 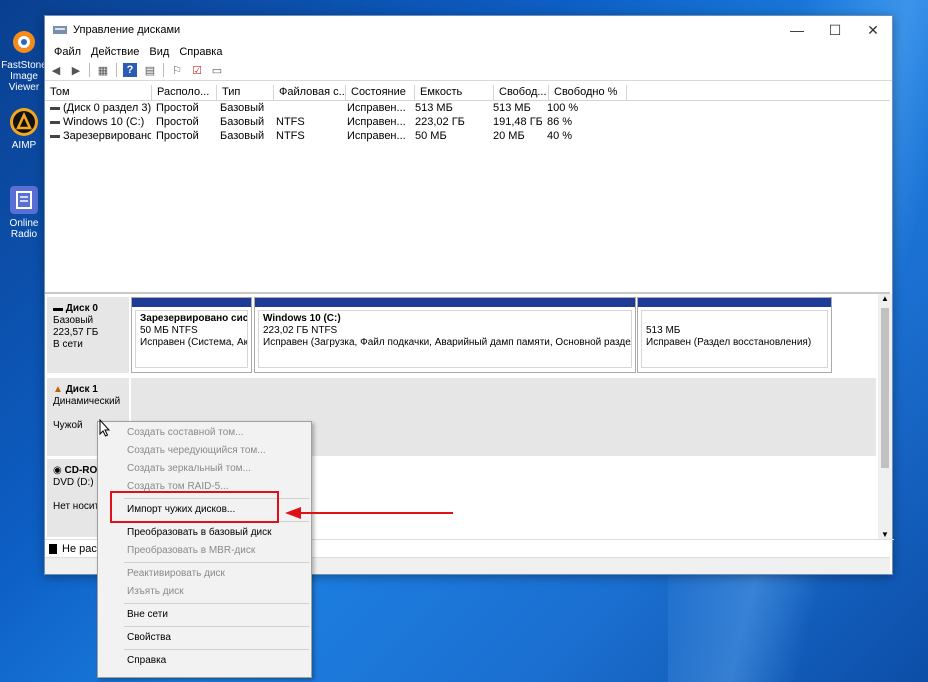 I want to click on volume-name: (Диск 0 раздел 3), so click(x=107, y=108).